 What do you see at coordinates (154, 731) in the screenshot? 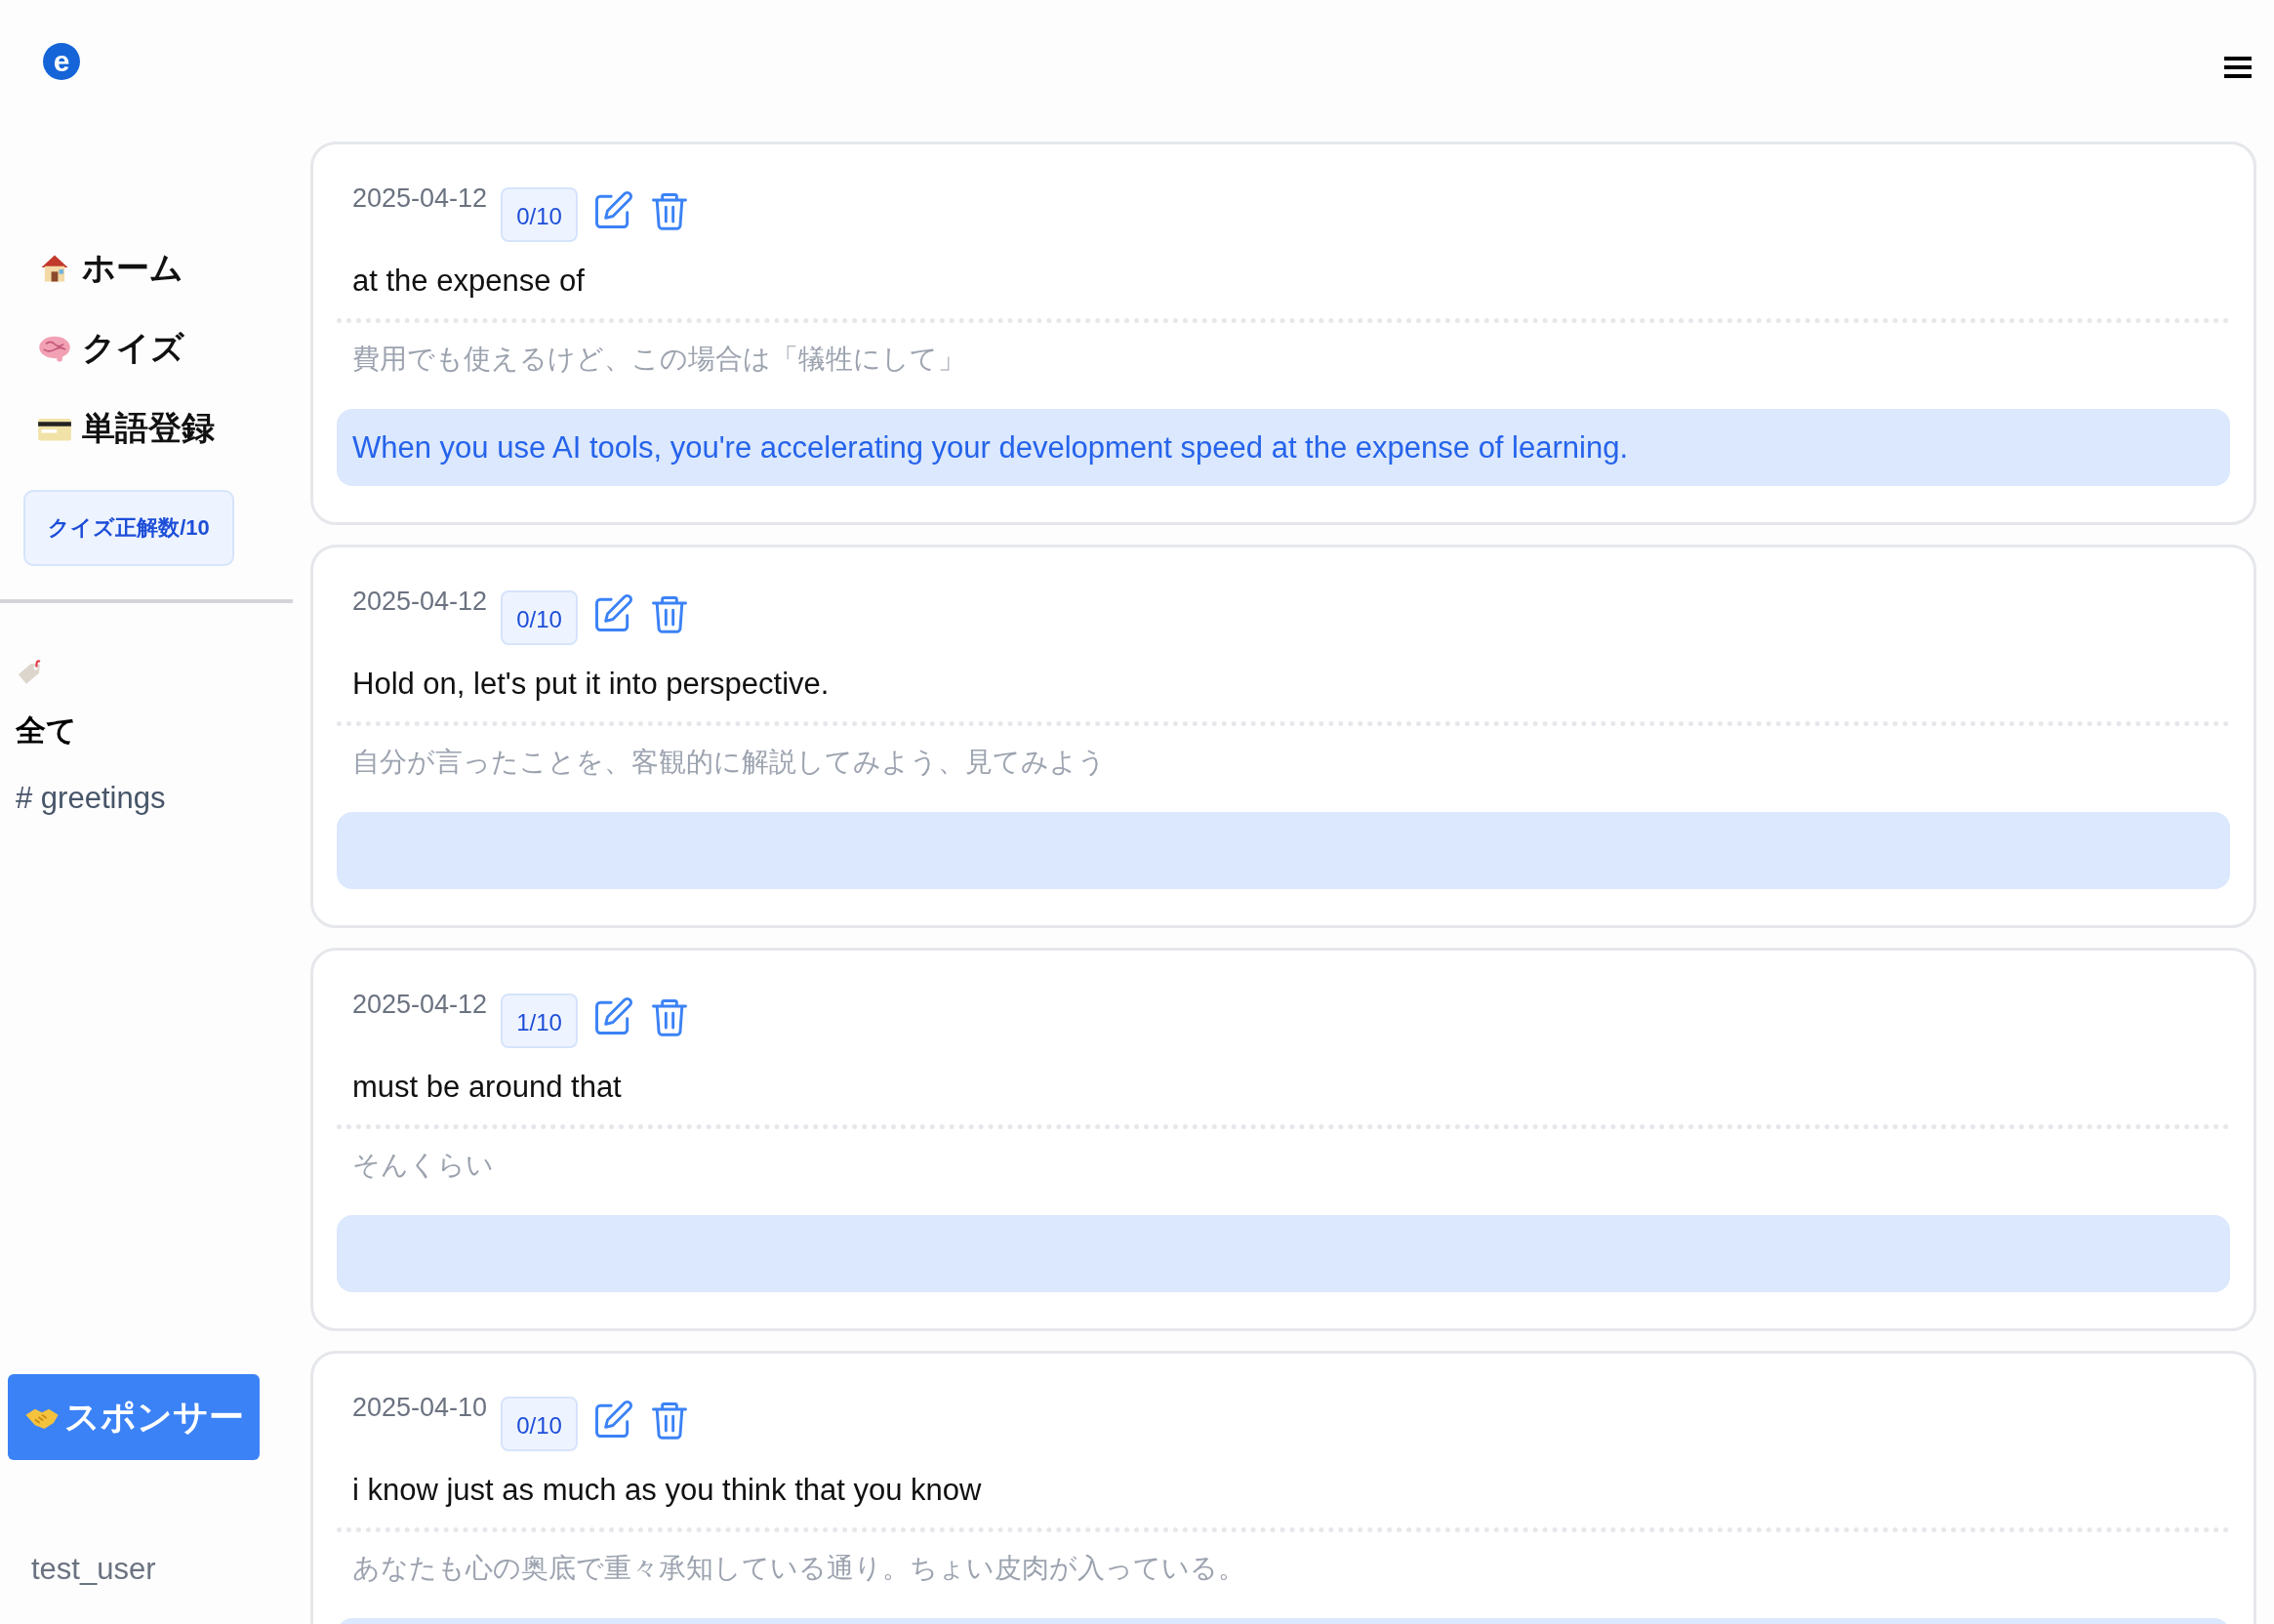
I see `tag-filter: 全て` at bounding box center [154, 731].